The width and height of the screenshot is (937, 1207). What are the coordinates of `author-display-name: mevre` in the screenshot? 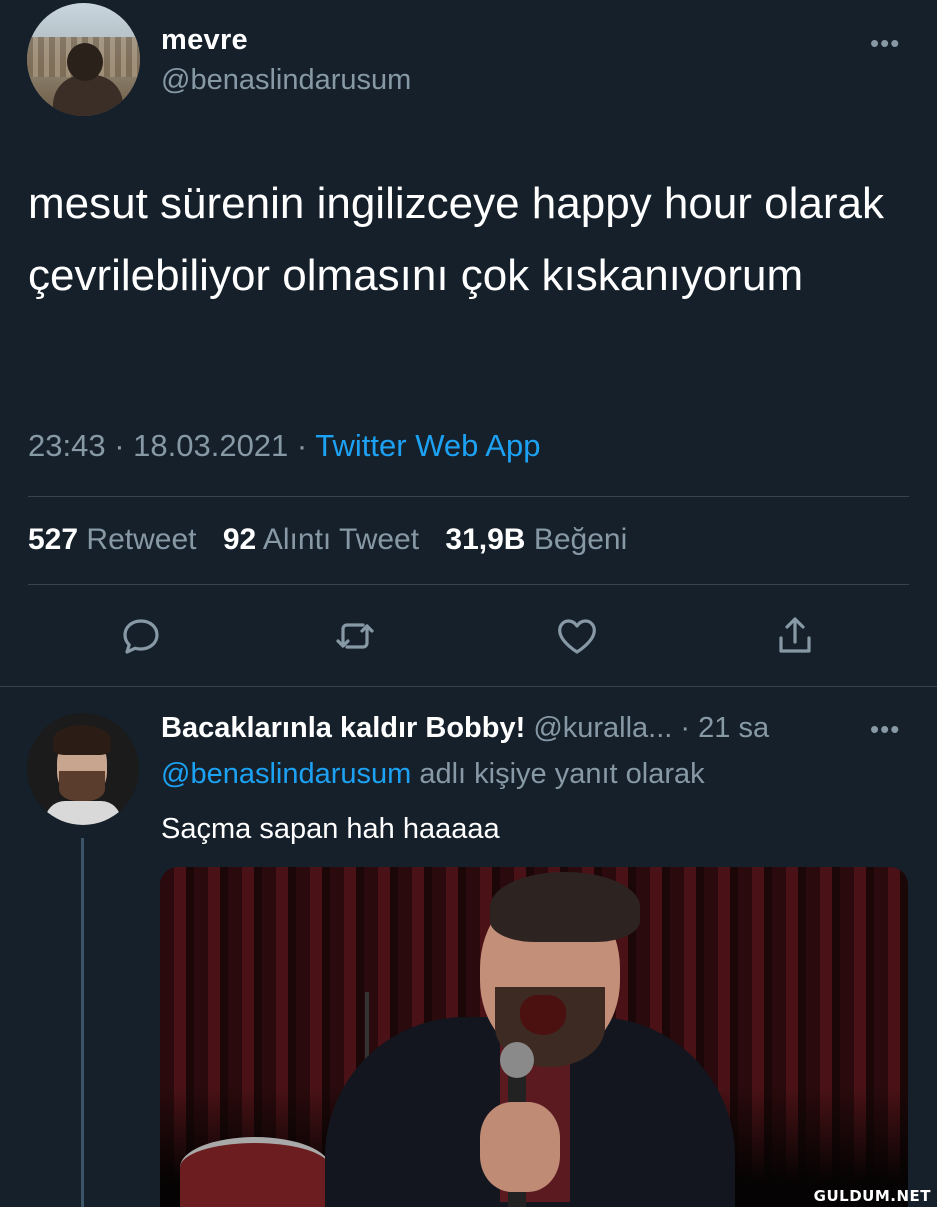 It's located at (204, 40).